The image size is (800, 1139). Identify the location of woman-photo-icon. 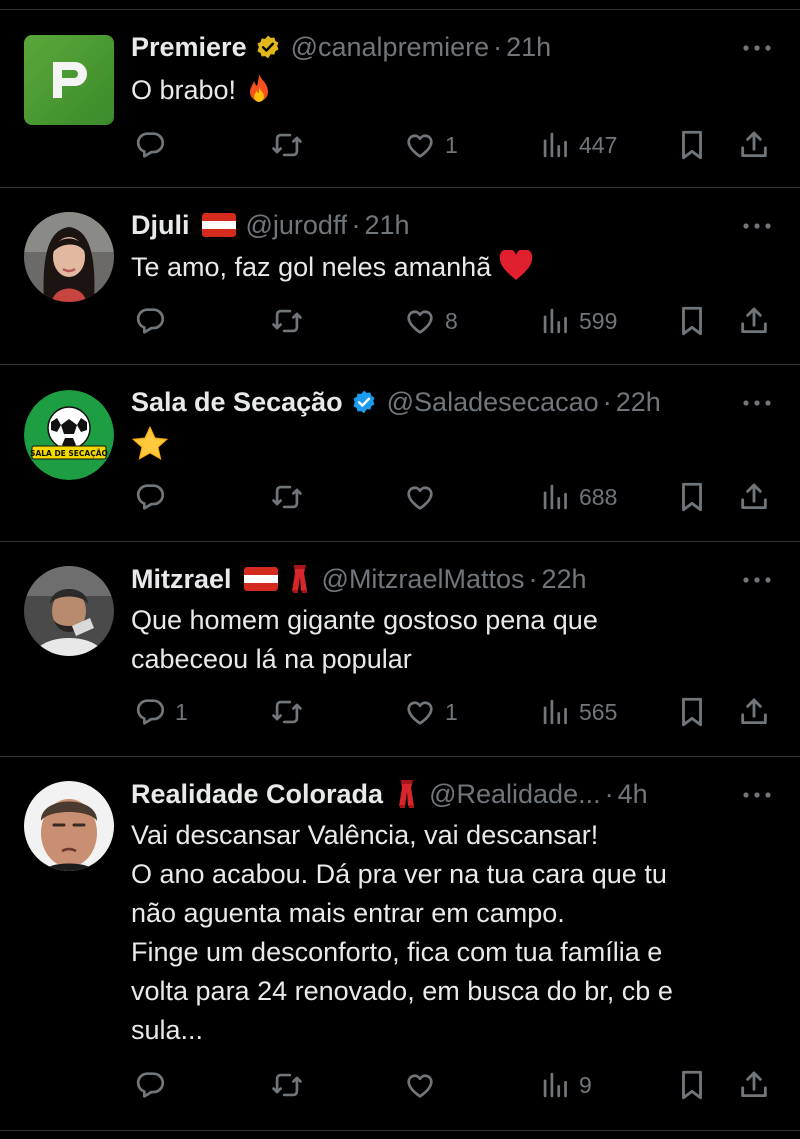
(69, 257).